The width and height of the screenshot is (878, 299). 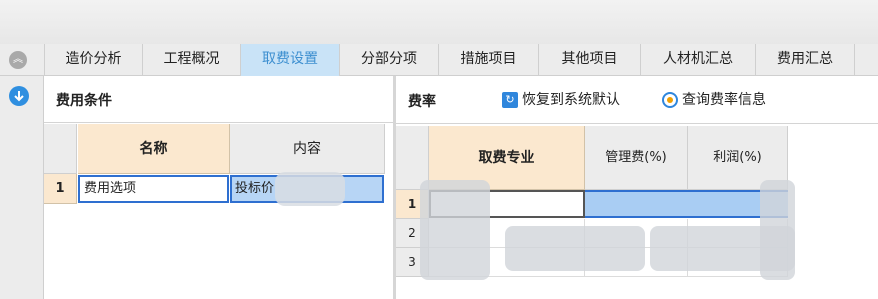 What do you see at coordinates (686, 204) in the screenshot?
I see `selected-rate-cells` at bounding box center [686, 204].